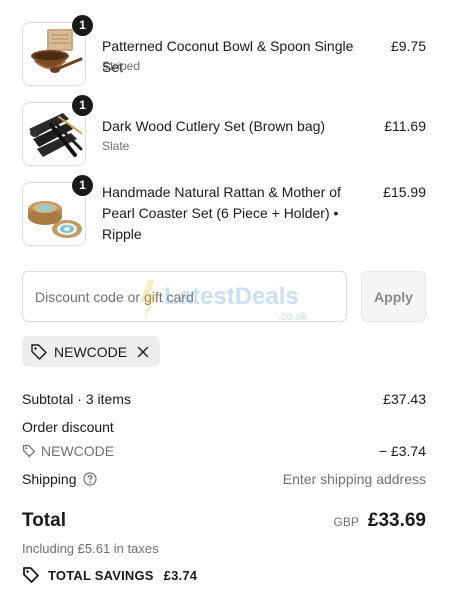 The height and width of the screenshot is (600, 450). What do you see at coordinates (89, 479) in the screenshot?
I see `help-icon` at bounding box center [89, 479].